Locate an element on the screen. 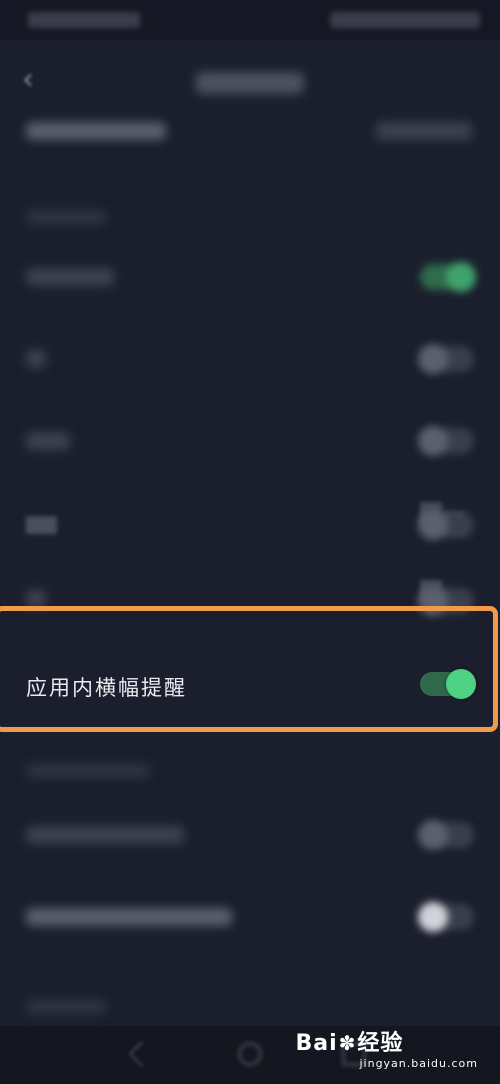 Image resolution: width=500 pixels, height=1084 pixels. watermark-url: jingyan.baidu.com is located at coordinates (418, 1063).